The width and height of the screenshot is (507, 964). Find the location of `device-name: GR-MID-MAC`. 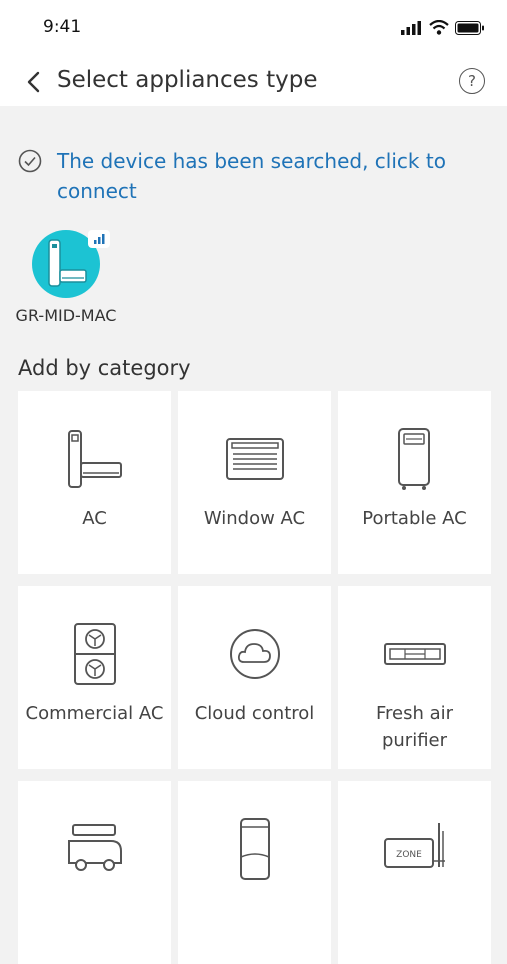

device-name: GR-MID-MAC is located at coordinates (66, 315).